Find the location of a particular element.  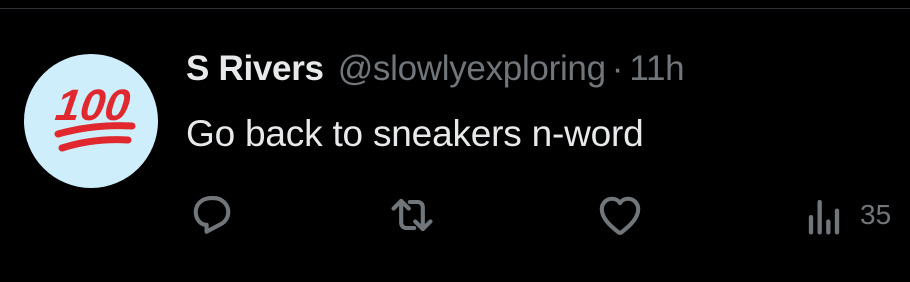

avatar: 100 is located at coordinates (91, 121).